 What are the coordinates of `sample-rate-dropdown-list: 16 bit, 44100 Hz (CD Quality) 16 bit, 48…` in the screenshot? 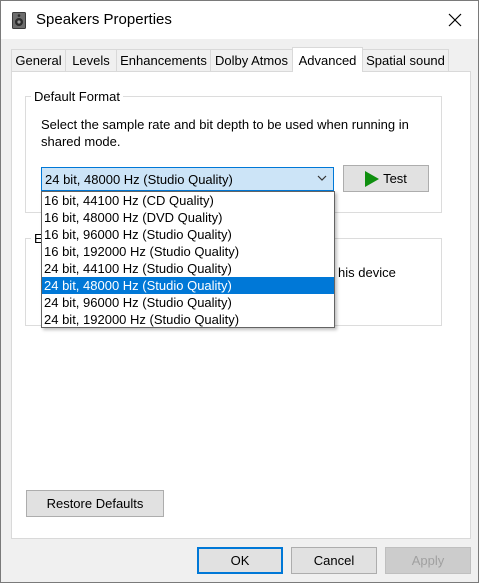 It's located at (188, 259).